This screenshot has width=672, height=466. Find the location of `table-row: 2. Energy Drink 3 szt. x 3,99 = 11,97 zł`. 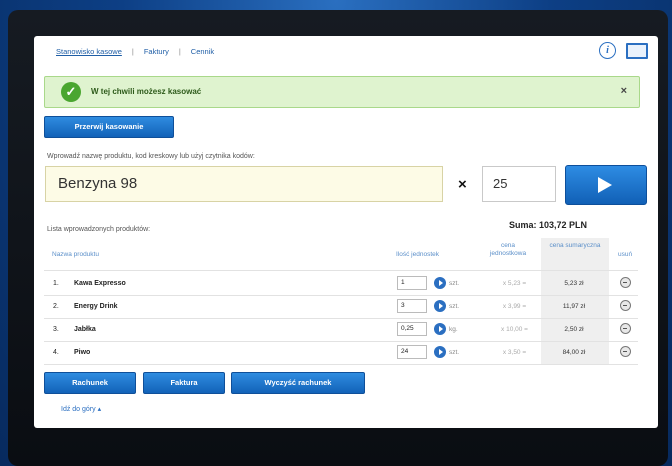

table-row: 2. Energy Drink 3 szt. x 3,99 = 11,97 zł is located at coordinates (341, 307).